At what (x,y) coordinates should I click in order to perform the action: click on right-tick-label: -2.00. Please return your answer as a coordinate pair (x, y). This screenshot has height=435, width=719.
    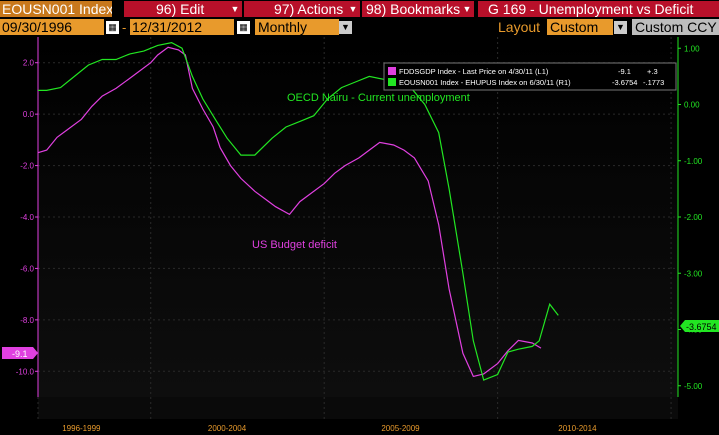
    Looking at the image, I should click on (693, 217).